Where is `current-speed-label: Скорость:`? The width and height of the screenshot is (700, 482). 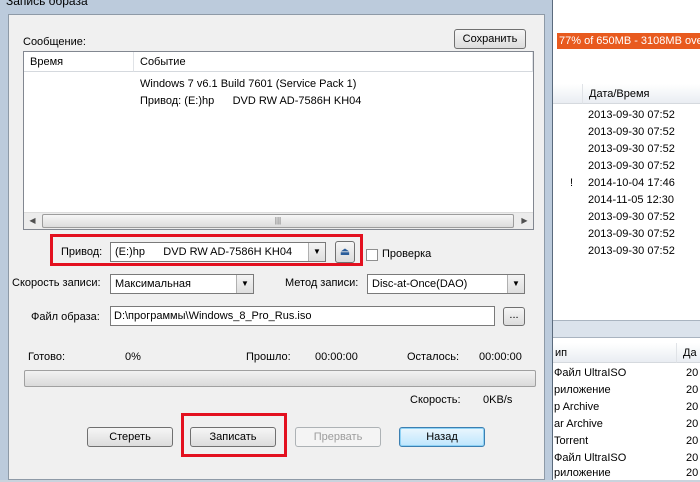
current-speed-label: Скорость: is located at coordinates (435, 400).